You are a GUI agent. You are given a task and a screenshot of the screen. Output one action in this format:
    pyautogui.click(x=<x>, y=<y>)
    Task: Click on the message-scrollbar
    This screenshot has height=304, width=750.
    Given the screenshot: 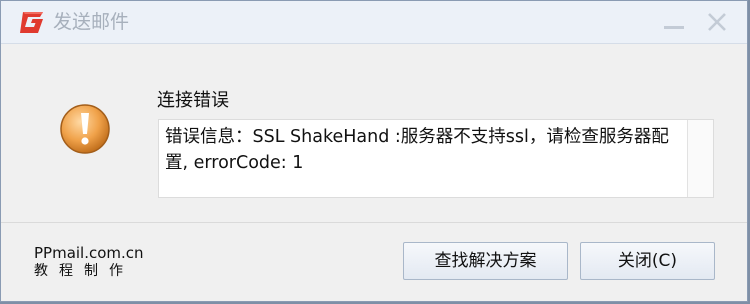 What is the action you would take?
    pyautogui.click(x=700, y=158)
    